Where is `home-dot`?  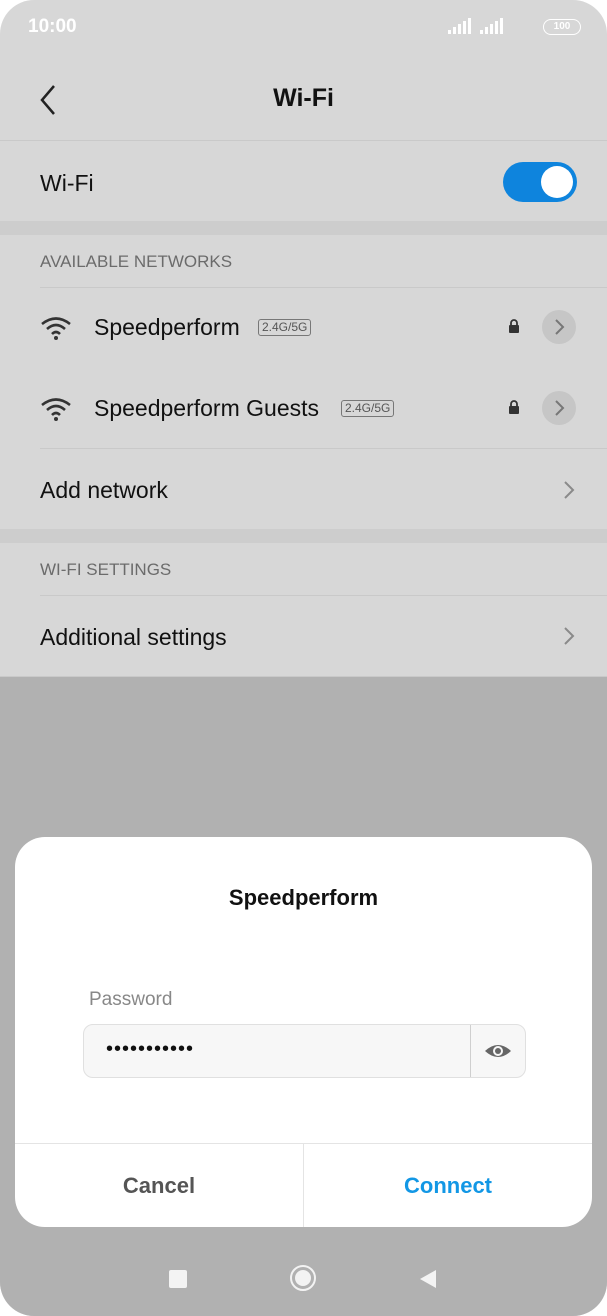
home-dot is located at coordinates (303, 1278).